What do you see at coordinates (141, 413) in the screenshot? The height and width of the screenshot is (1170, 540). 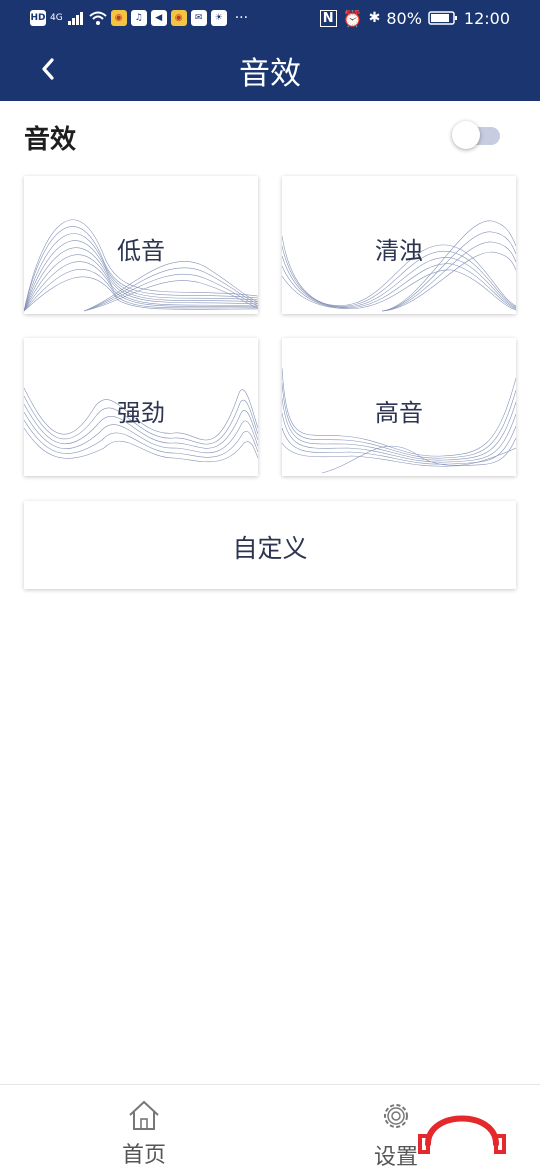 I see `preset-label: 强劲` at bounding box center [141, 413].